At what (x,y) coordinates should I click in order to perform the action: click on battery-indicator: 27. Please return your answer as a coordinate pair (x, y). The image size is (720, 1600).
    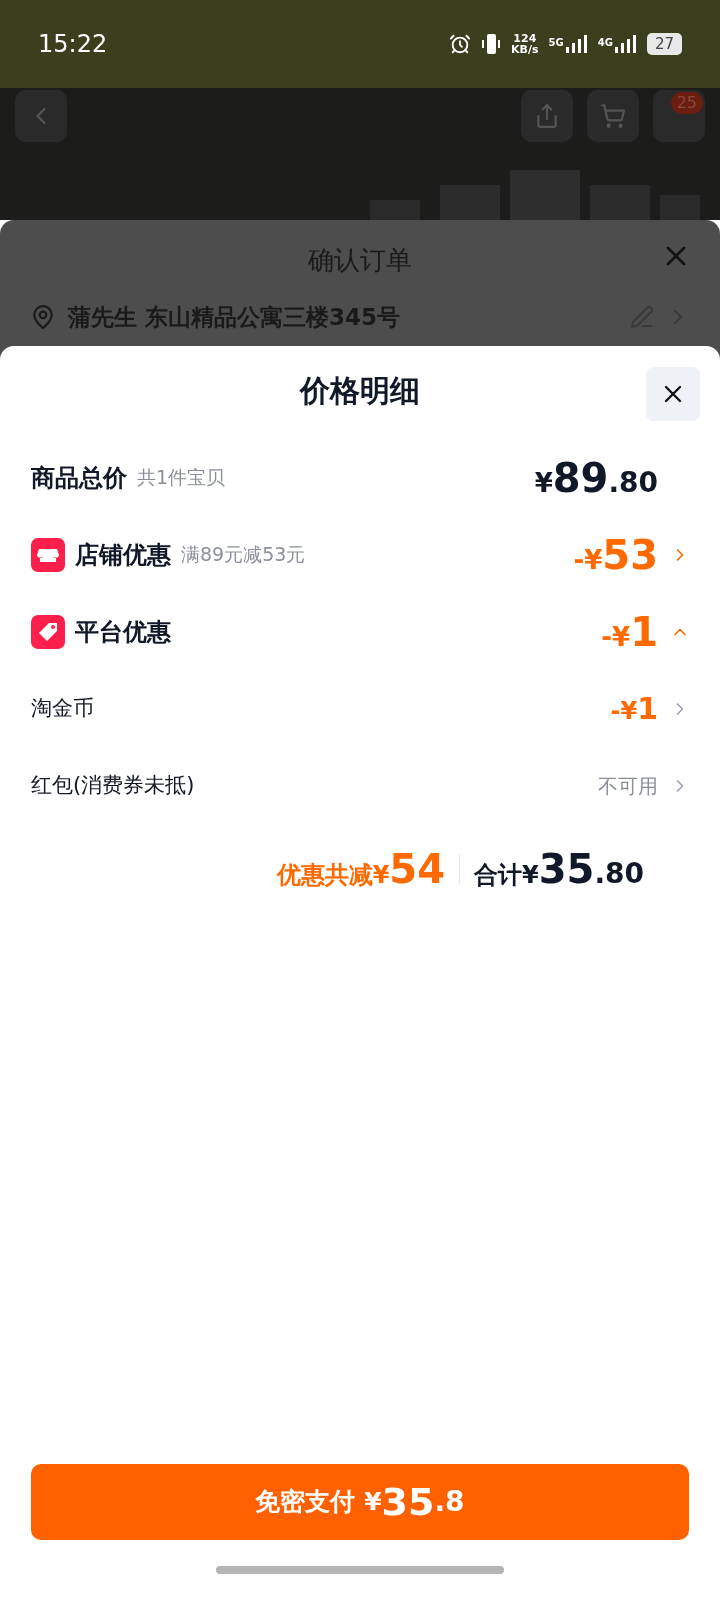
    Looking at the image, I should click on (664, 44).